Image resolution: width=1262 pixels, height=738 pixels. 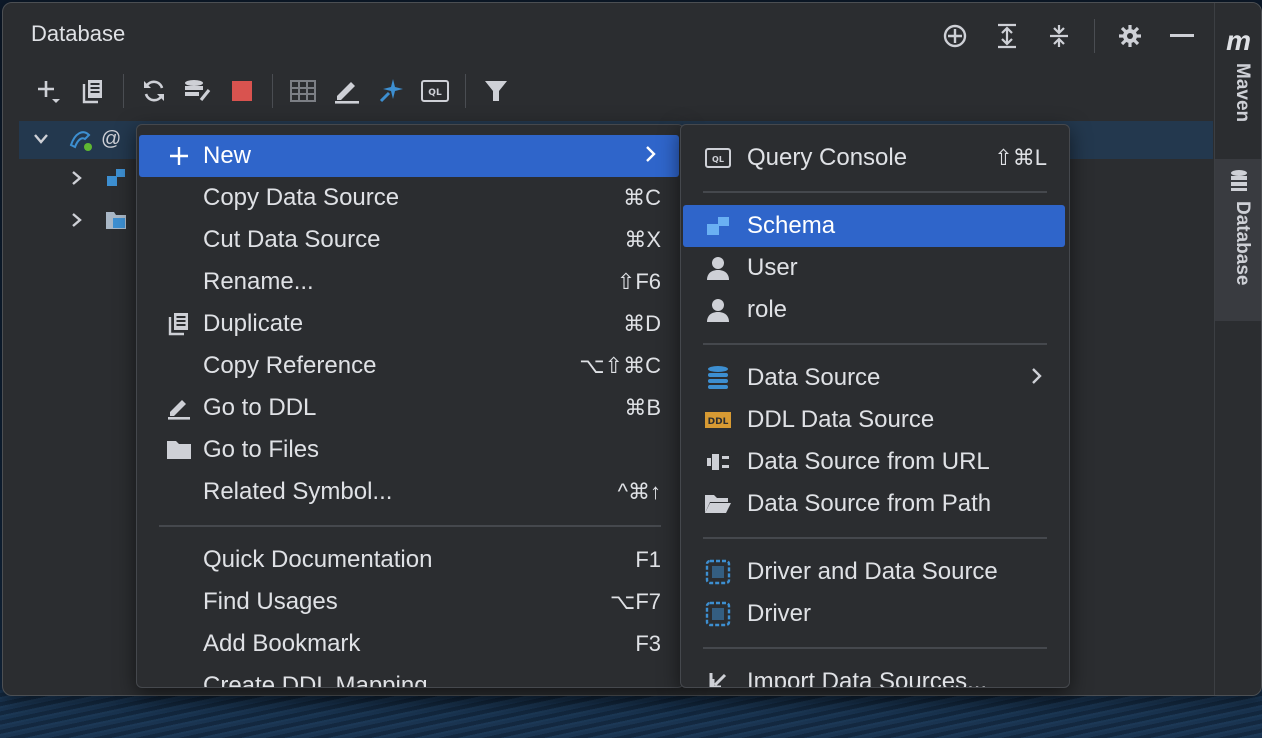 What do you see at coordinates (496, 91) in the screenshot?
I see `filter-icon` at bounding box center [496, 91].